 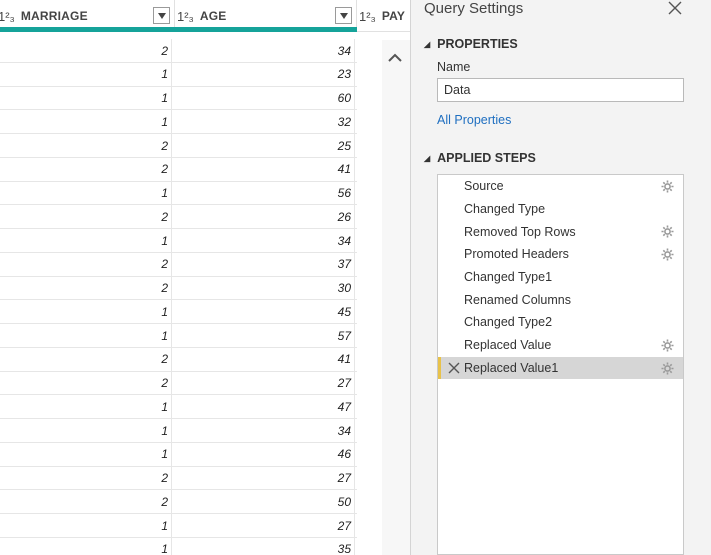 I want to click on table-row: 1 60, so click(x=178, y=98).